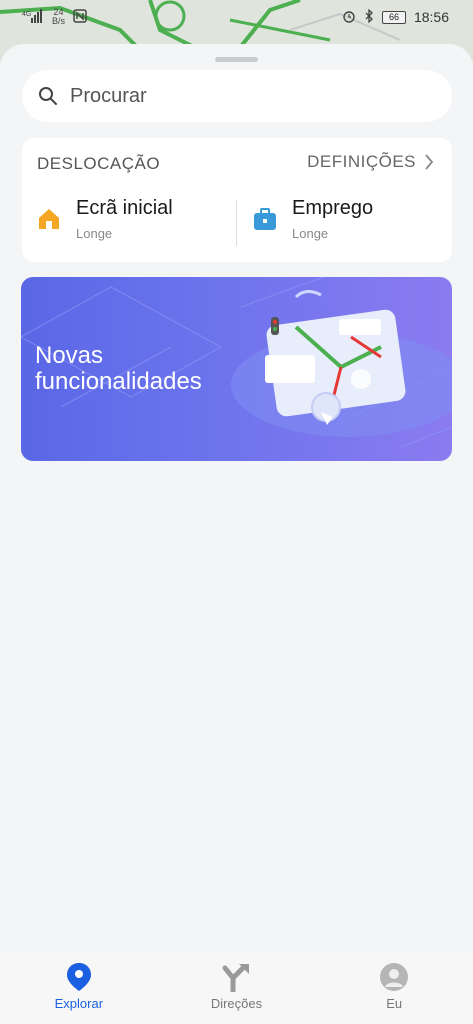  I want to click on status-time: 18:56, so click(431, 17).